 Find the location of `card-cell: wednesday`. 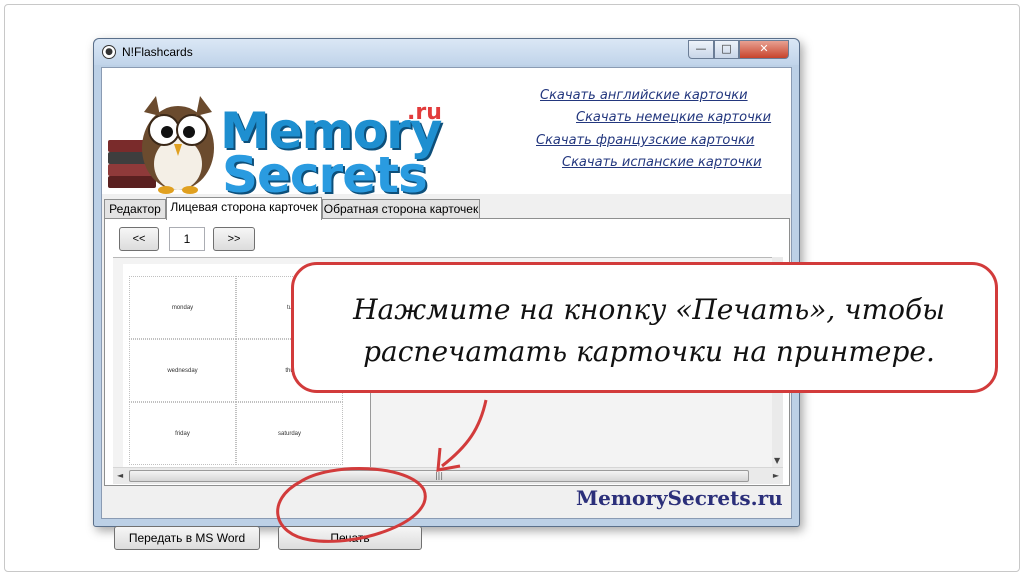

card-cell: wednesday is located at coordinates (182, 370).